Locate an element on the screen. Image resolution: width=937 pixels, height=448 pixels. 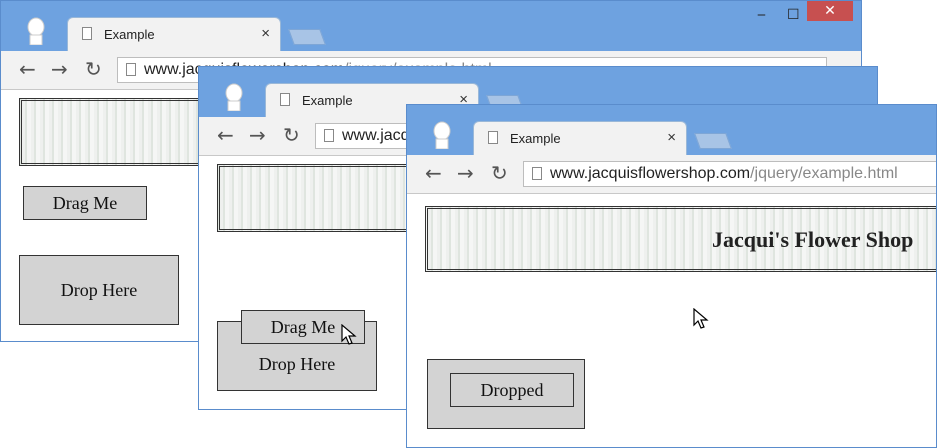
drop-here-box: Drop Here is located at coordinates (99, 290).